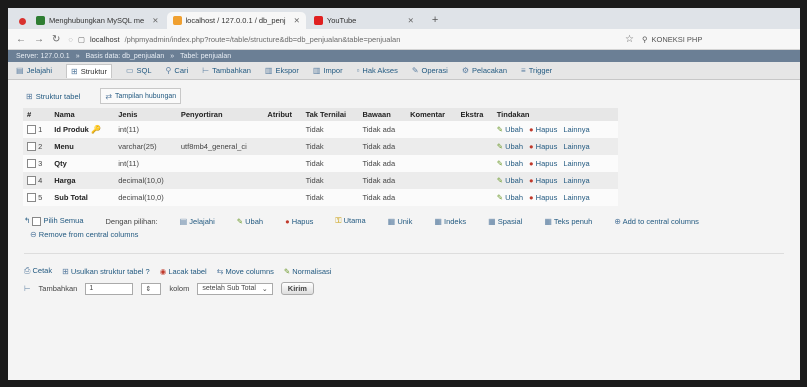 This screenshot has width=807, height=387. I want to click on forward-icon: →, so click(39, 39).